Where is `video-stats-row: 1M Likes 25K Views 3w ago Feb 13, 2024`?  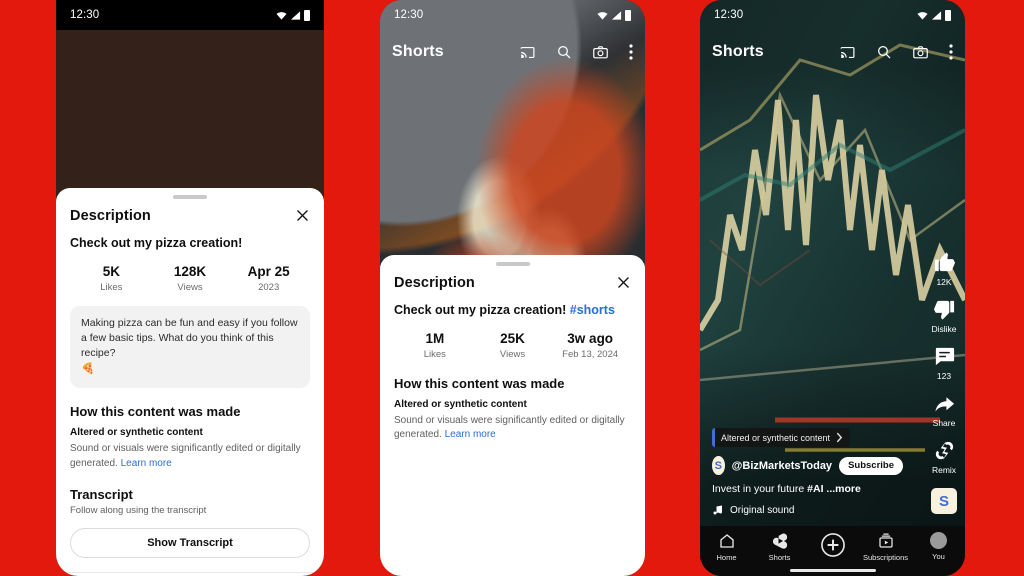
video-stats-row: 1M Likes 25K Views 3w ago Feb 13, 2024 is located at coordinates (512, 339).